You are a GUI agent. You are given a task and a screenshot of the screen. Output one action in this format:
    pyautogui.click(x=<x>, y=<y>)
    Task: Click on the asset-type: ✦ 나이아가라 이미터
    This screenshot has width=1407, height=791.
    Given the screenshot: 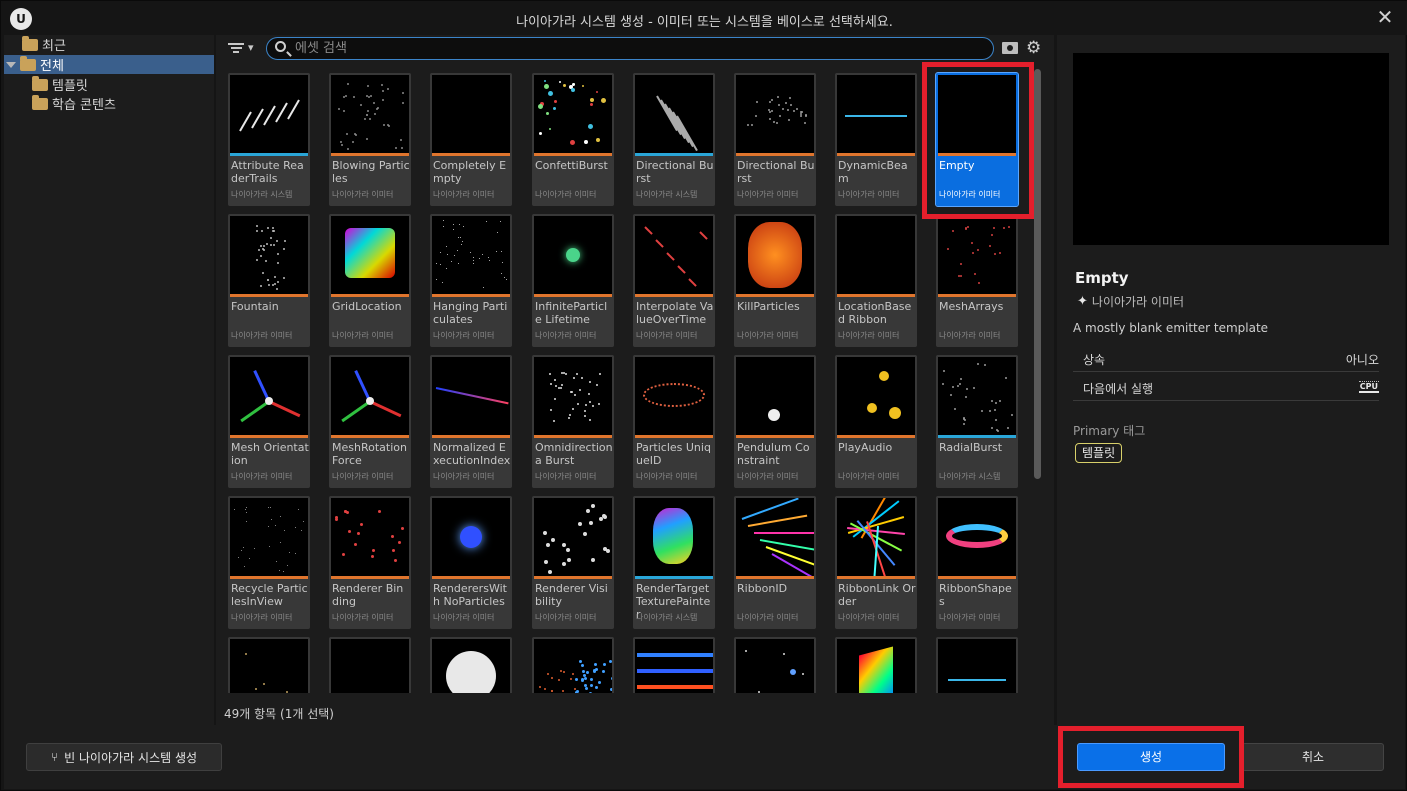 What is the action you would take?
    pyautogui.click(x=1130, y=301)
    